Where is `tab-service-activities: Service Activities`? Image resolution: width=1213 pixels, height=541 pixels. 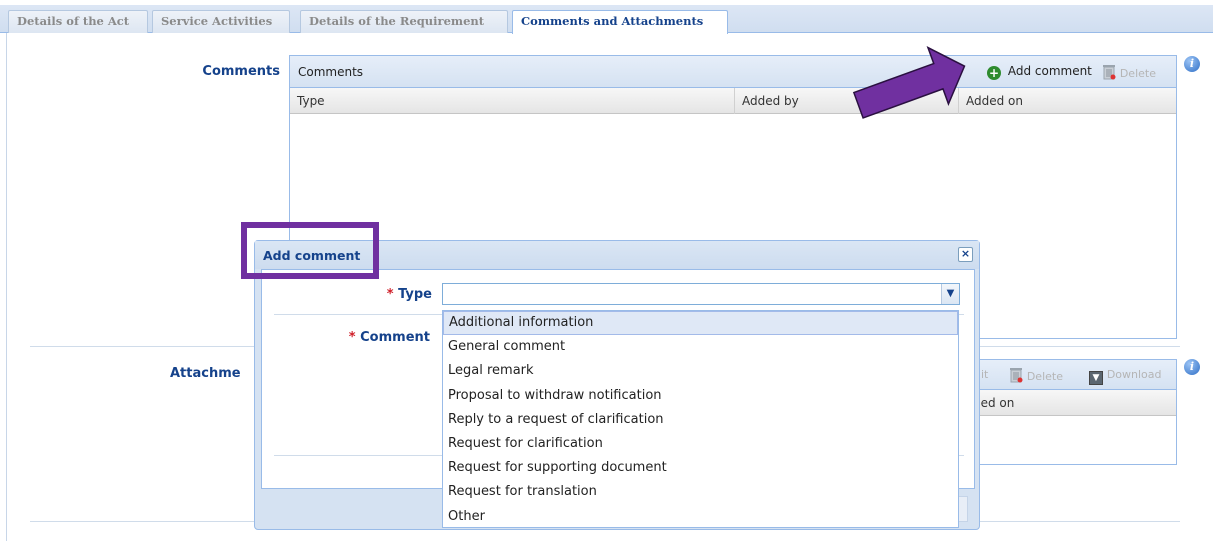 tab-service-activities: Service Activities is located at coordinates (221, 21).